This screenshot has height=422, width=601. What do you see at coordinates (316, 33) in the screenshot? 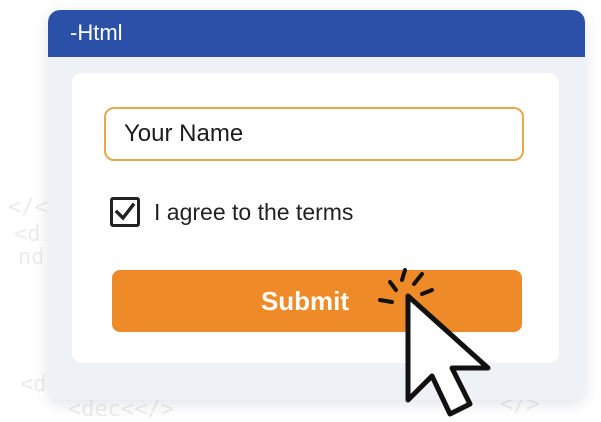
I see `window-titlebar: -Html` at bounding box center [316, 33].